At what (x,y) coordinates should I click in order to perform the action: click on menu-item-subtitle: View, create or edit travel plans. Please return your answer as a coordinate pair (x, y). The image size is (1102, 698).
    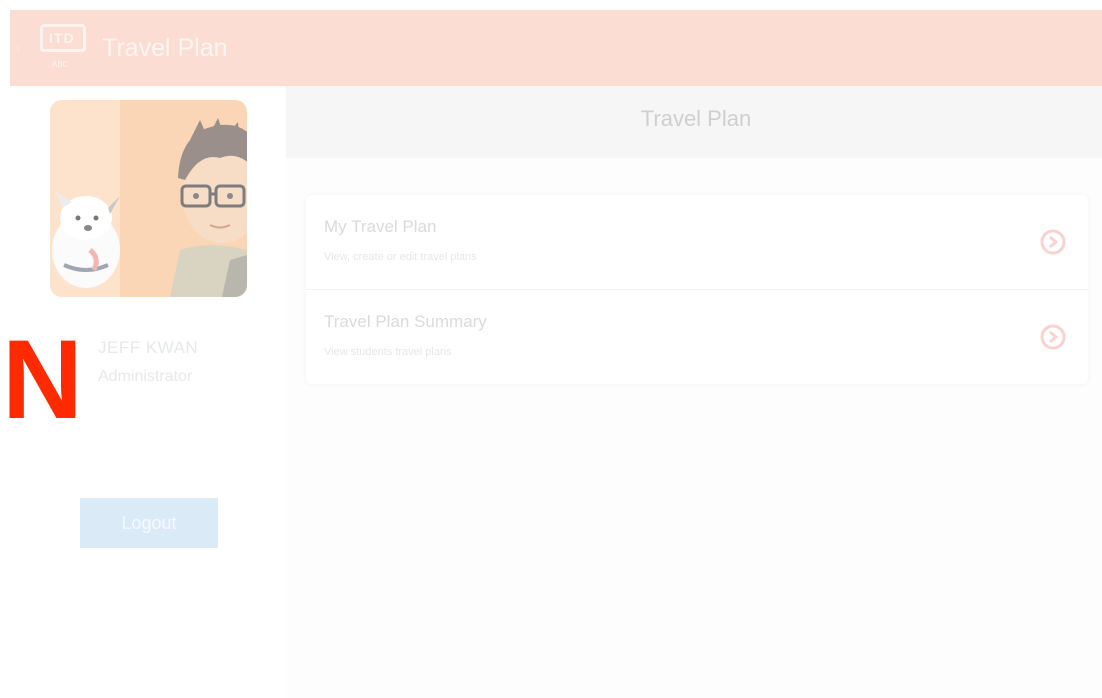
    Looking at the image, I should click on (400, 257).